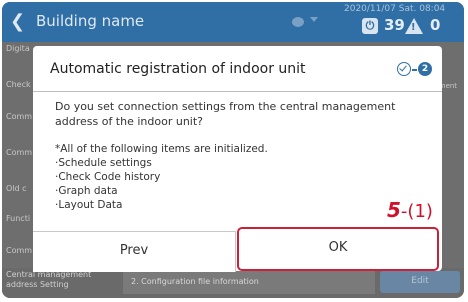  What do you see at coordinates (90, 21) in the screenshot?
I see `page-title: Building name` at bounding box center [90, 21].